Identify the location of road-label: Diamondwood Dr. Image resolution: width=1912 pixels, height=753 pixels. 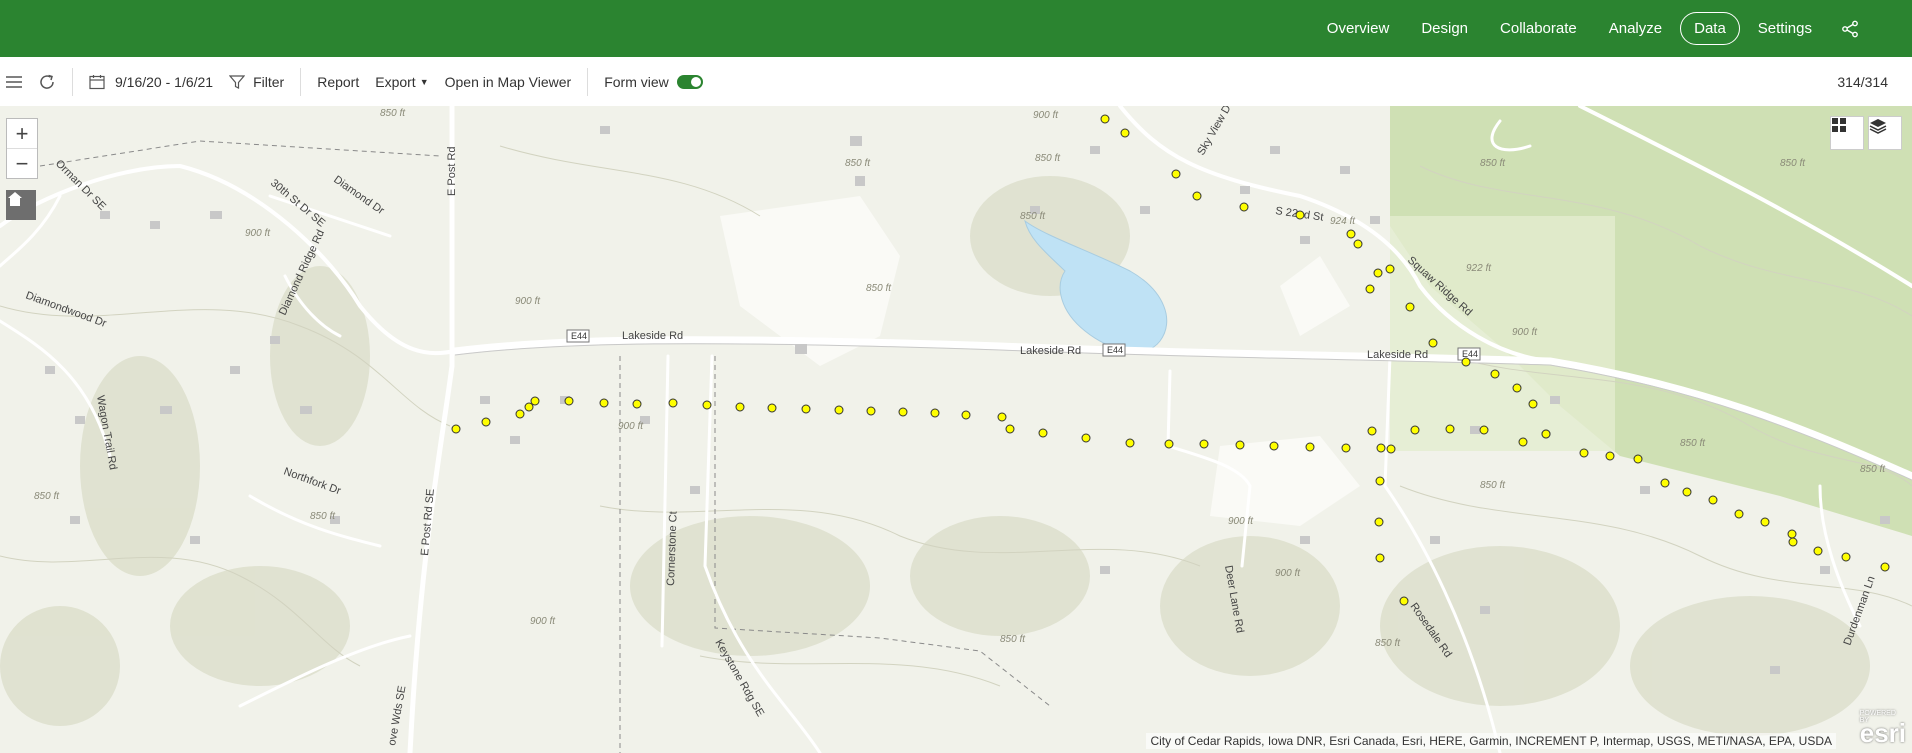
(66, 310).